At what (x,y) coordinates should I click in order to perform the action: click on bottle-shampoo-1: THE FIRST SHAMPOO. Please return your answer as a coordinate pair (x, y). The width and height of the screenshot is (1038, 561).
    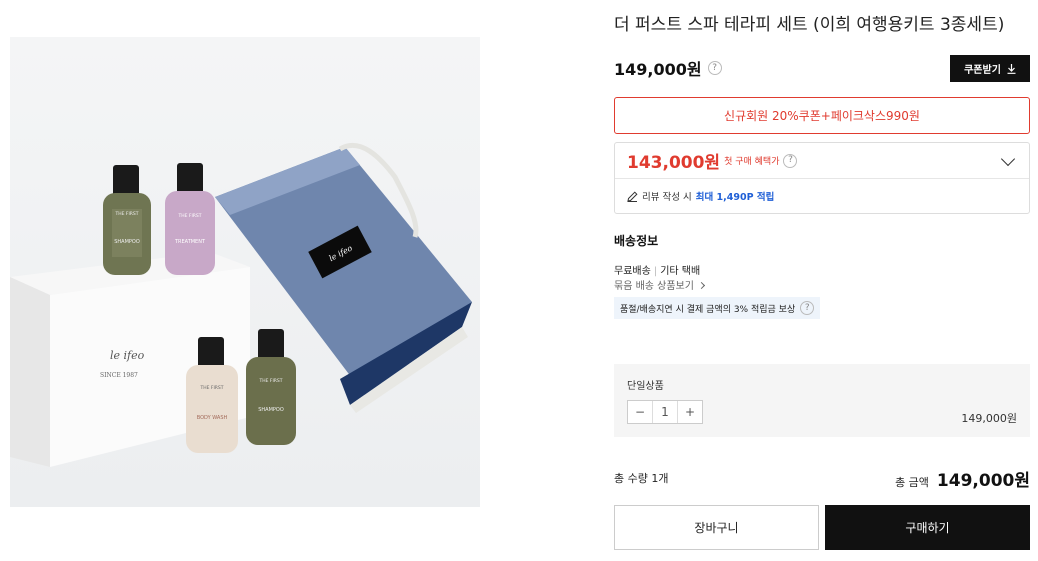
    Looking at the image, I should click on (127, 220).